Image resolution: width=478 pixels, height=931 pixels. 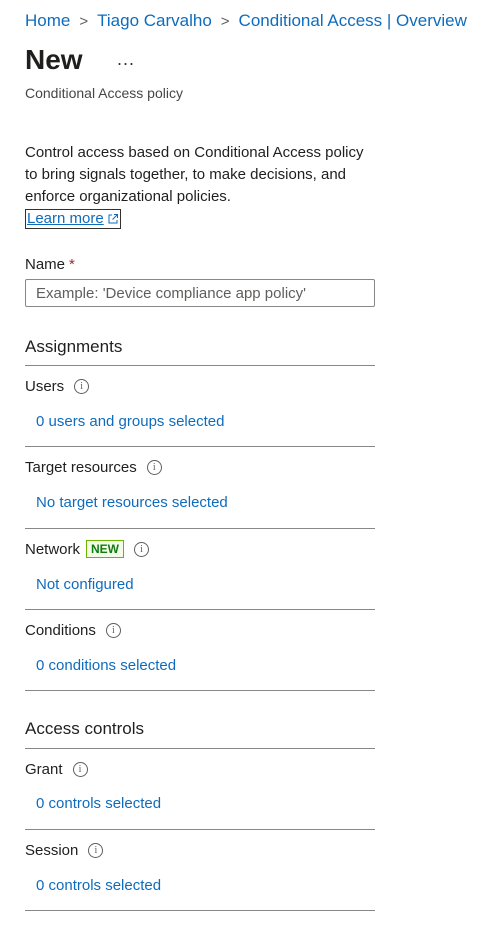 I want to click on target-resources-label: Target resources i, so click(x=93, y=467).